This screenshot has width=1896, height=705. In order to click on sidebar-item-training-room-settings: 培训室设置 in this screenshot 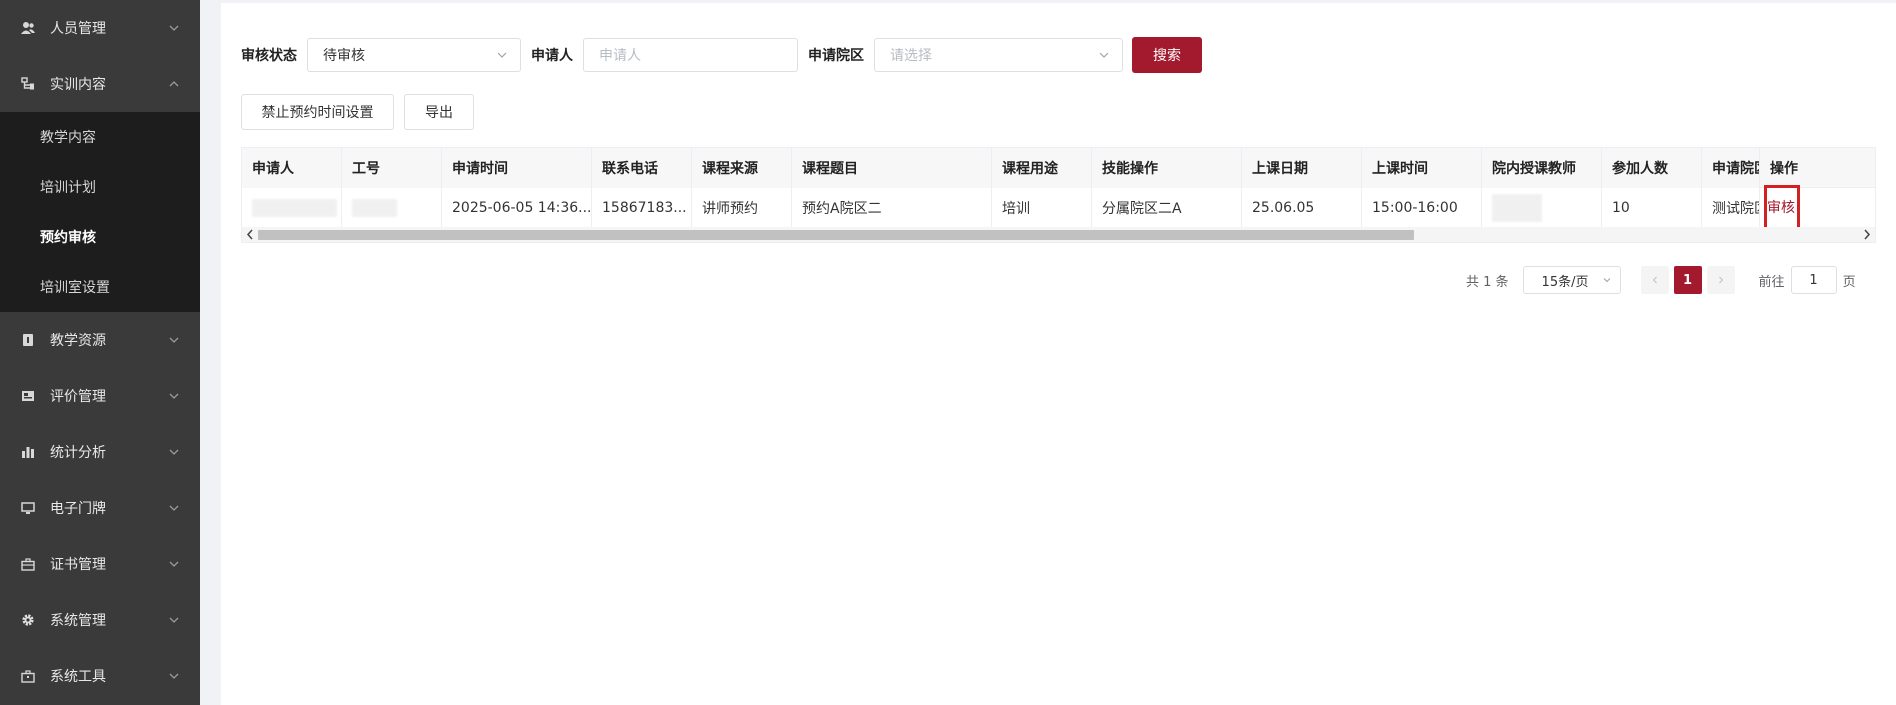, I will do `click(100, 287)`.